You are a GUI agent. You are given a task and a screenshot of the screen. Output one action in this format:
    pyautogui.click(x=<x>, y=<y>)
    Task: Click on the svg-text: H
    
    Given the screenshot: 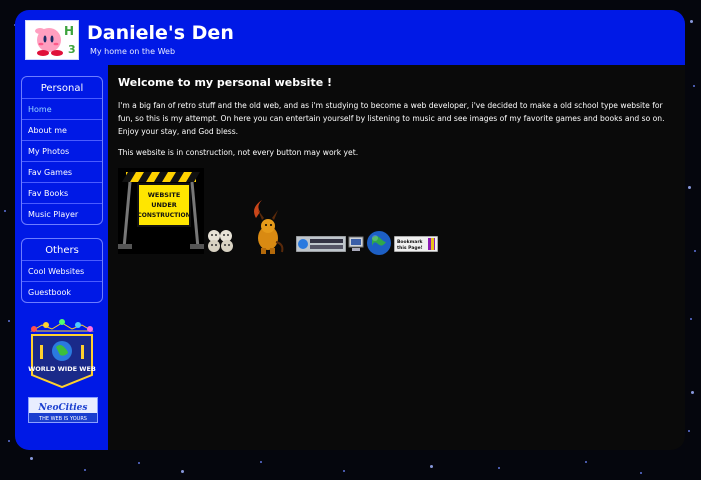 What is the action you would take?
    pyautogui.click(x=69, y=31)
    